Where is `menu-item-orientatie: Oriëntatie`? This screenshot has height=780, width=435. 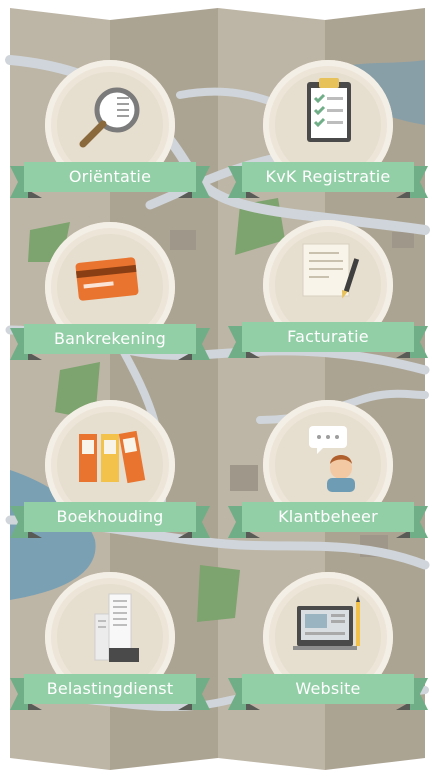 menu-item-orientatie: Oriëntatie is located at coordinates (110, 140).